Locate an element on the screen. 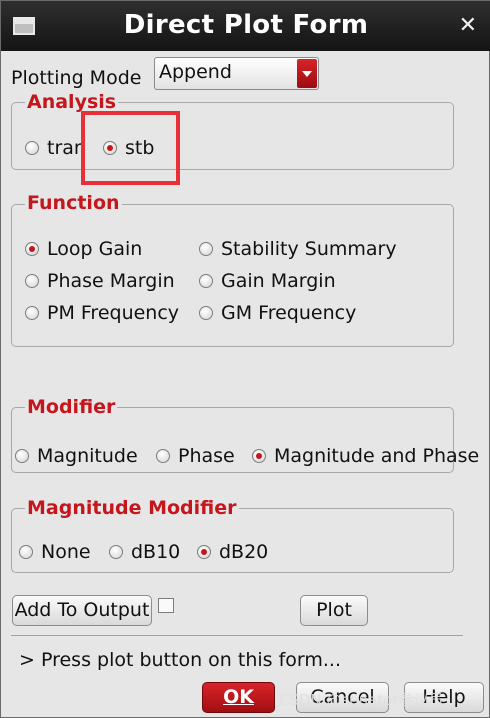 The image size is (490, 718). radio-magnitude is located at coordinates (22, 456).